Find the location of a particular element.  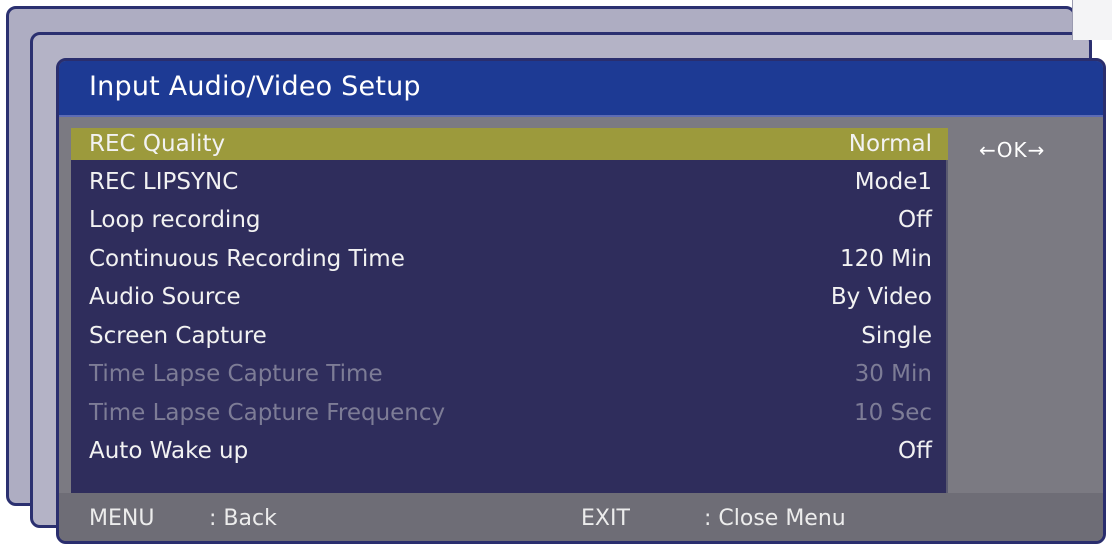

exit-key-action: : Close Menu is located at coordinates (775, 518).